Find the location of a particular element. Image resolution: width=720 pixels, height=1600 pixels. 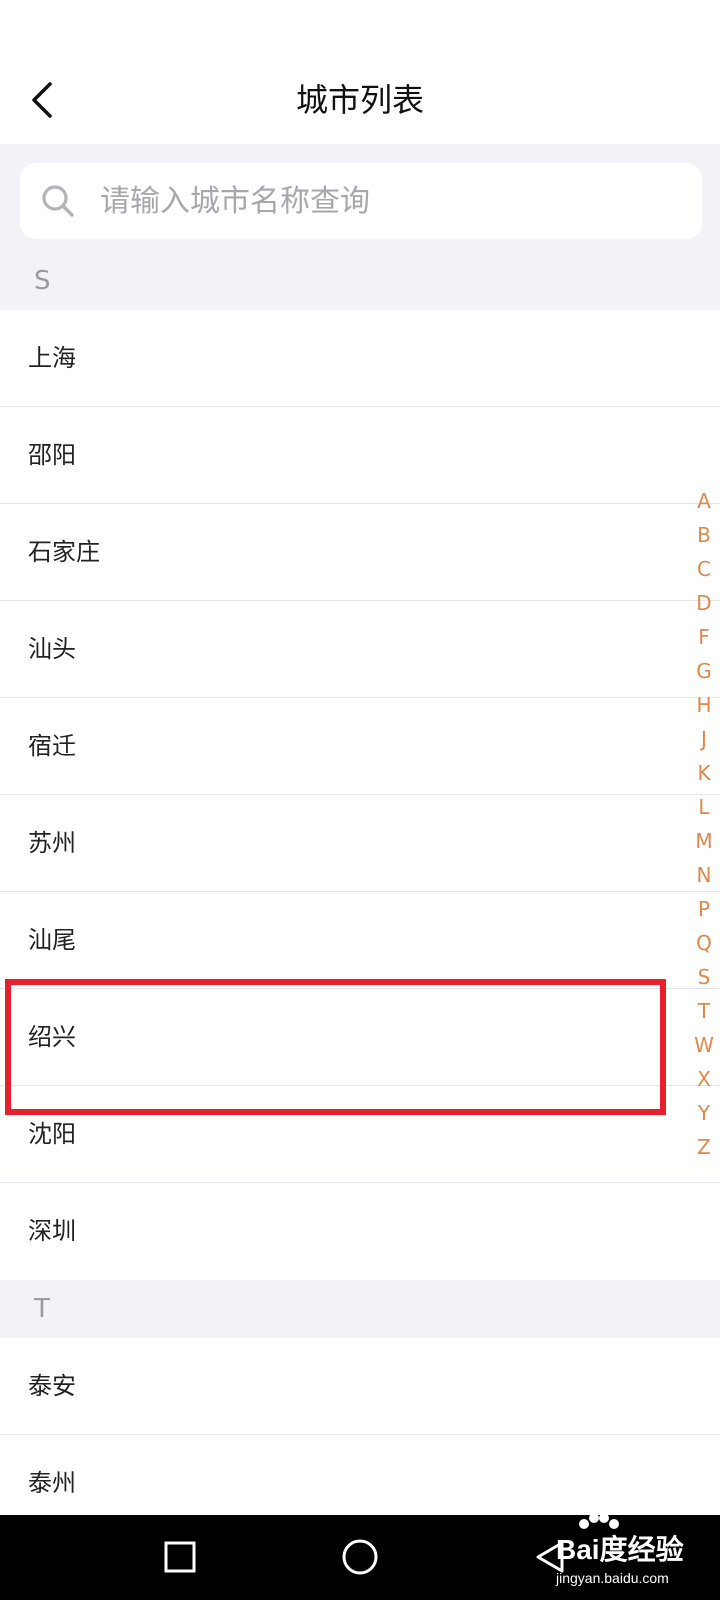

header: 城市列表 is located at coordinates (360, 72).